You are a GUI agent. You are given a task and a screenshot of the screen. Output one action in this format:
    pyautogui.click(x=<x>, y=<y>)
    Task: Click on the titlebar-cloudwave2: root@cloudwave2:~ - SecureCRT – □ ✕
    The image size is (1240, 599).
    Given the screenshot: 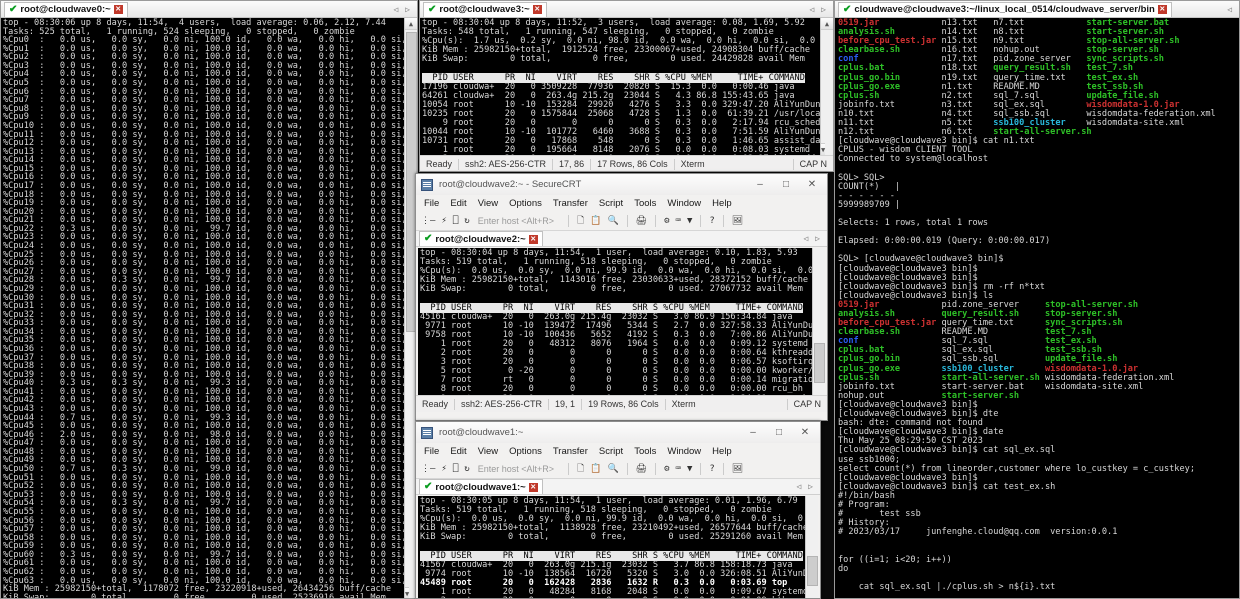 What is the action you would take?
    pyautogui.click(x=621, y=184)
    